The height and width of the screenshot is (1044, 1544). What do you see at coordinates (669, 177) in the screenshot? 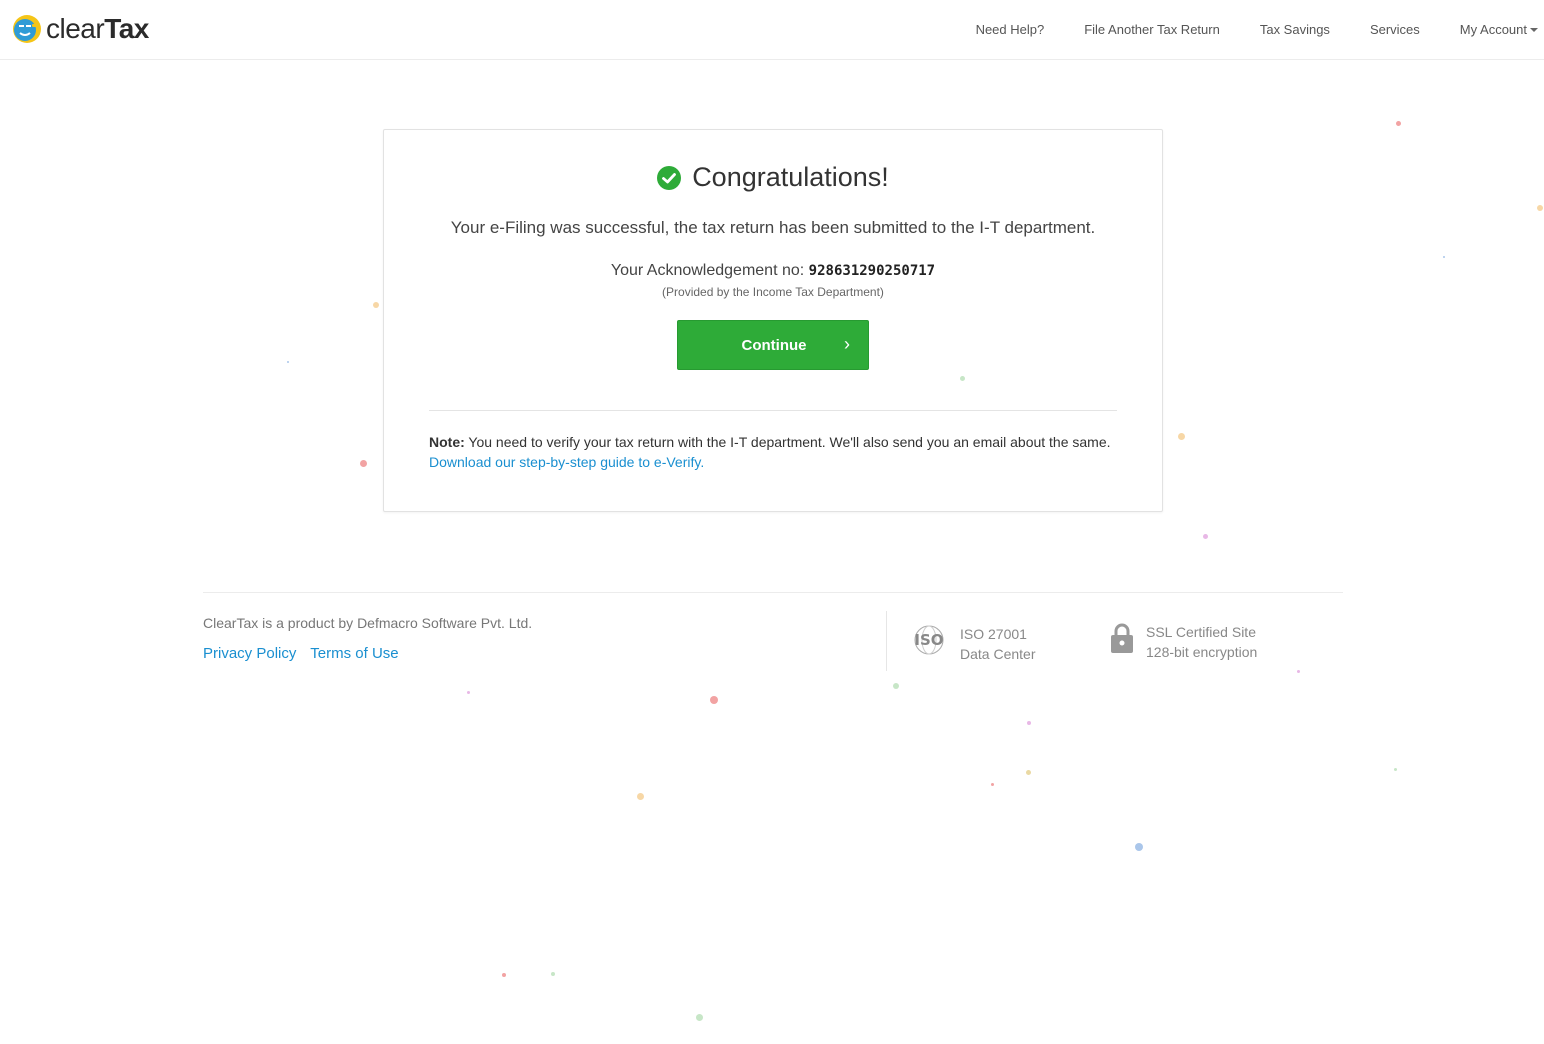
I see `check-circle-icon` at bounding box center [669, 177].